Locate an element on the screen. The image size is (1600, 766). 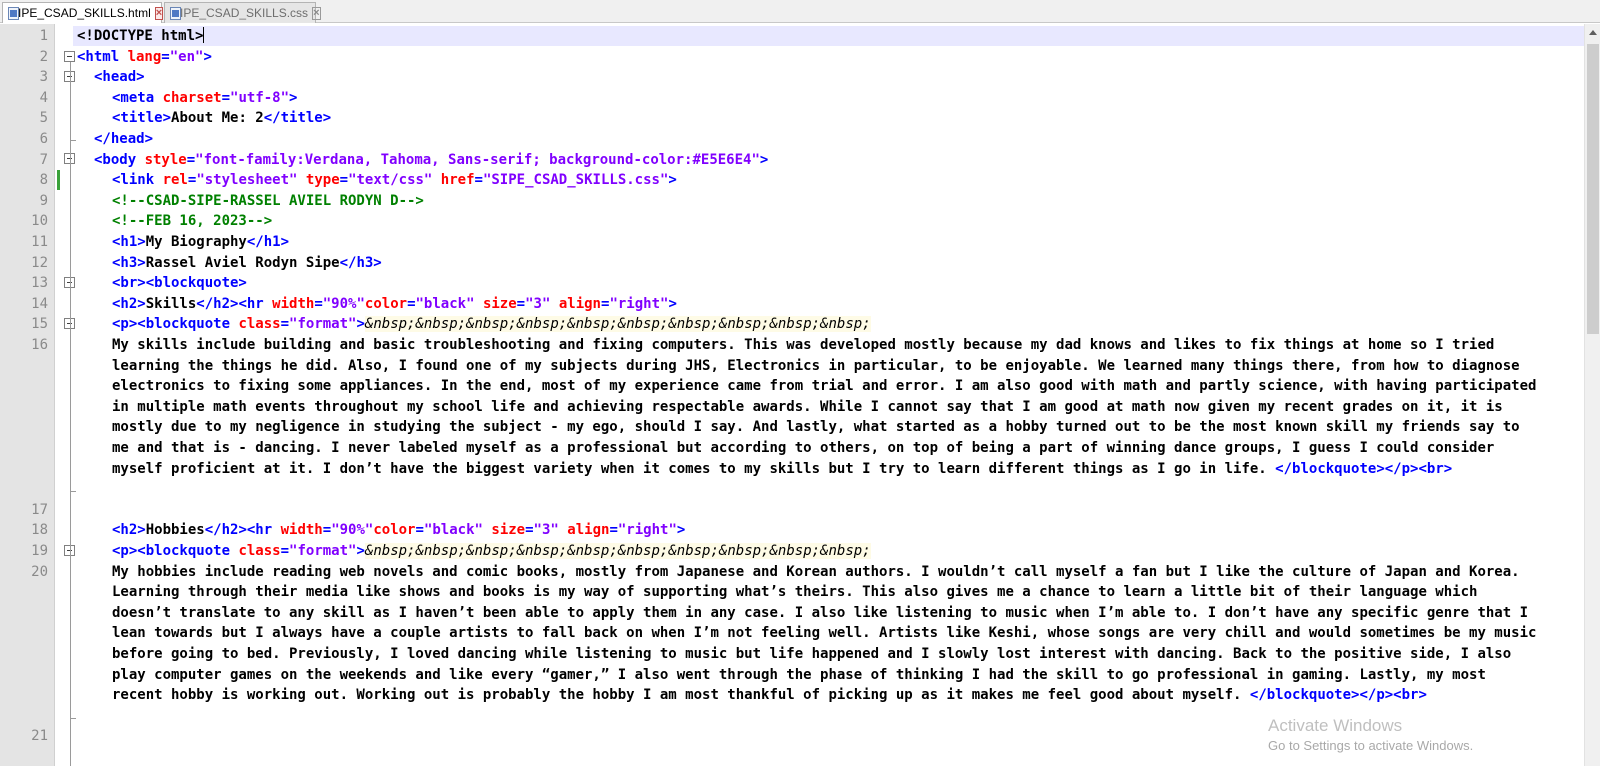
tag: <link is located at coordinates (137, 180).